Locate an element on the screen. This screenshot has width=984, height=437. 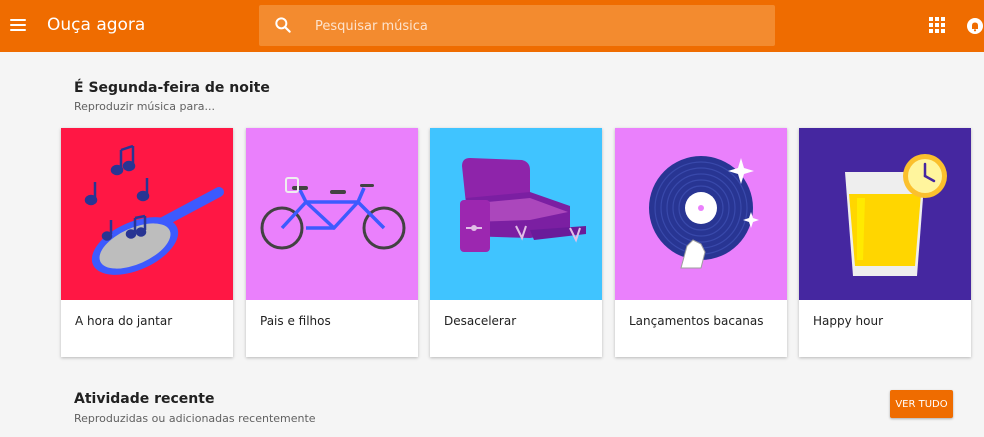
card-label: Desacelerar is located at coordinates (480, 321).